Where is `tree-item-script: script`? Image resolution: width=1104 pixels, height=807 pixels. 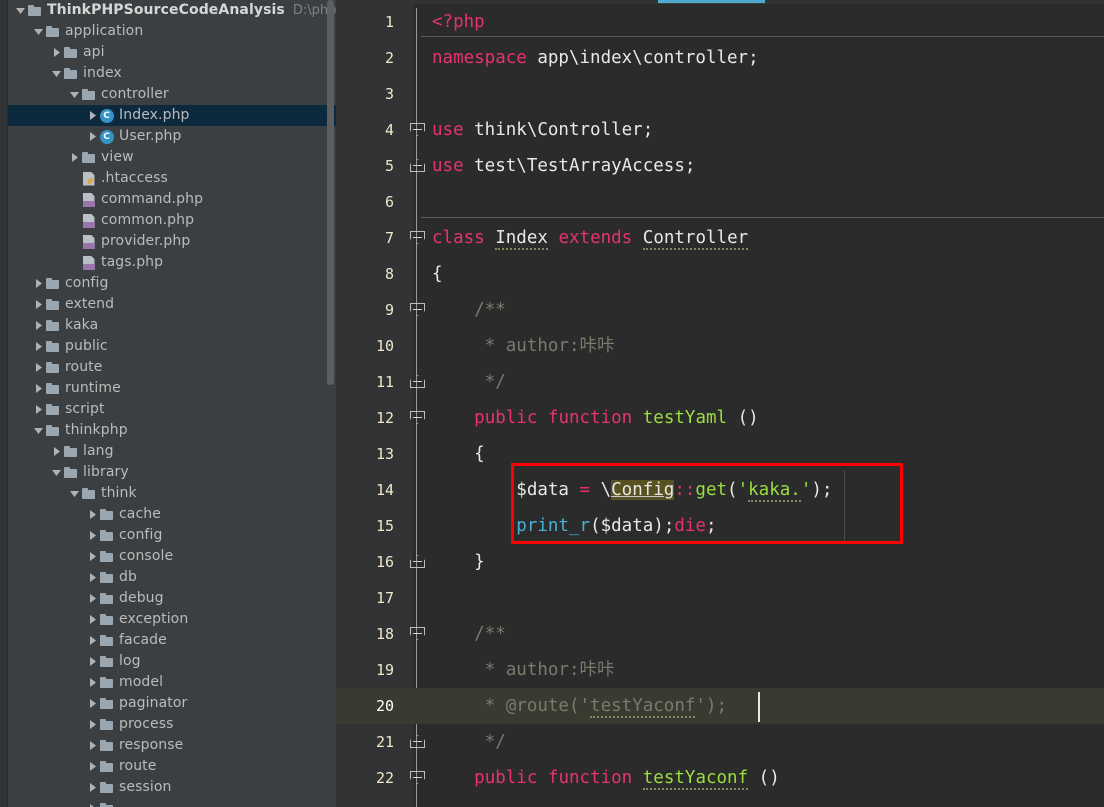
tree-item-script: script is located at coordinates (172, 409).